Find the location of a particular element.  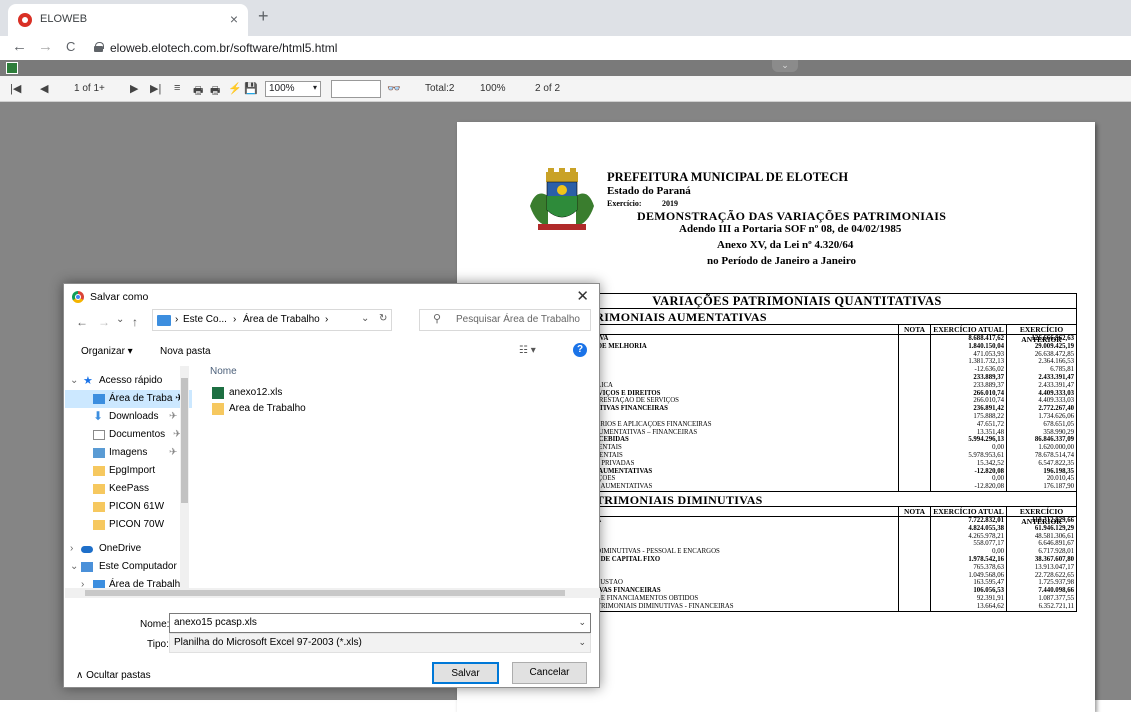

row-exercicio-anterior: 7.440.098,66 is located at coordinates (1041, 591).